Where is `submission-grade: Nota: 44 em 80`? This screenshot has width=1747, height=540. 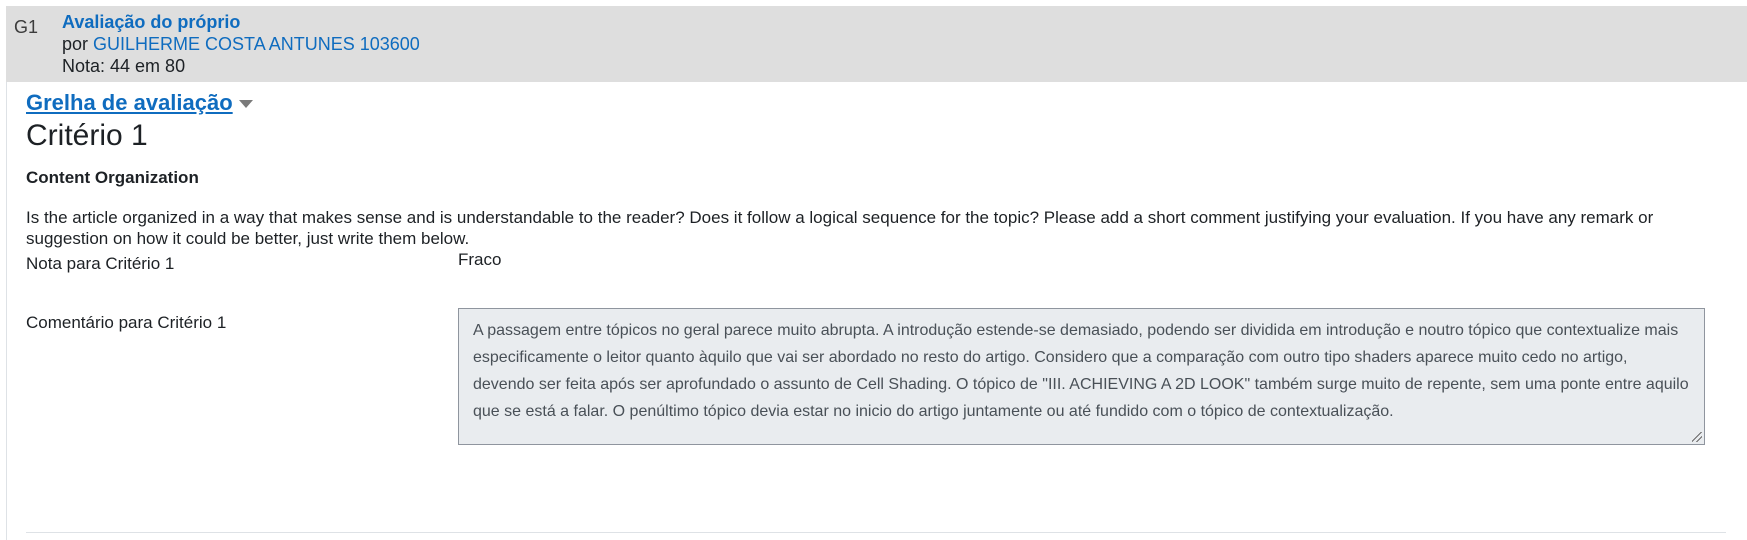 submission-grade: Nota: 44 em 80 is located at coordinates (124, 66).